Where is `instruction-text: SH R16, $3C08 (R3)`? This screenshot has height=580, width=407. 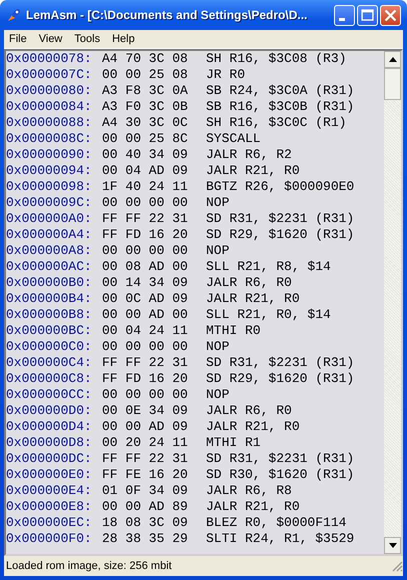 instruction-text: SH R16, $3C08 (R3) is located at coordinates (276, 59).